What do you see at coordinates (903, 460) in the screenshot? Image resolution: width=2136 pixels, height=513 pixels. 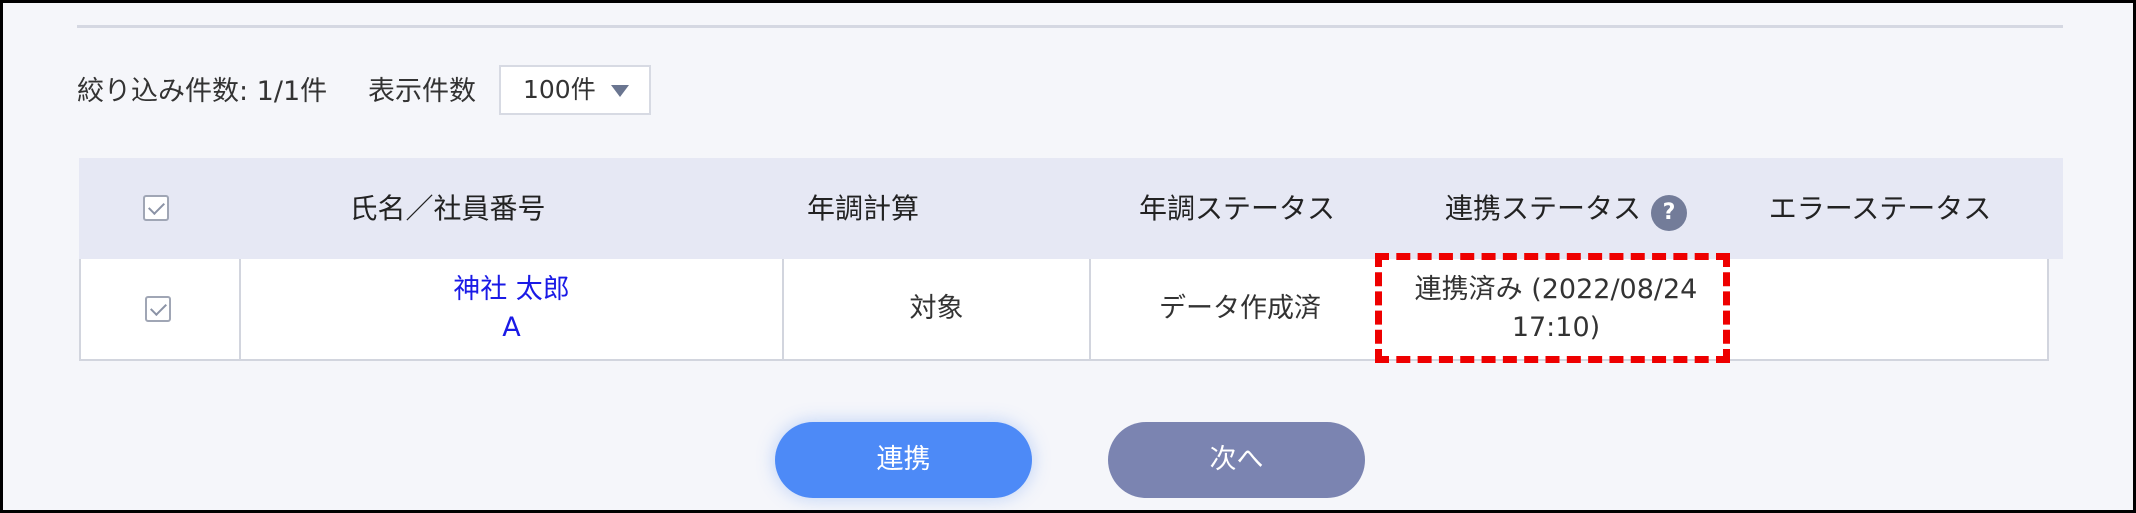 I see `link-button: 連携` at bounding box center [903, 460].